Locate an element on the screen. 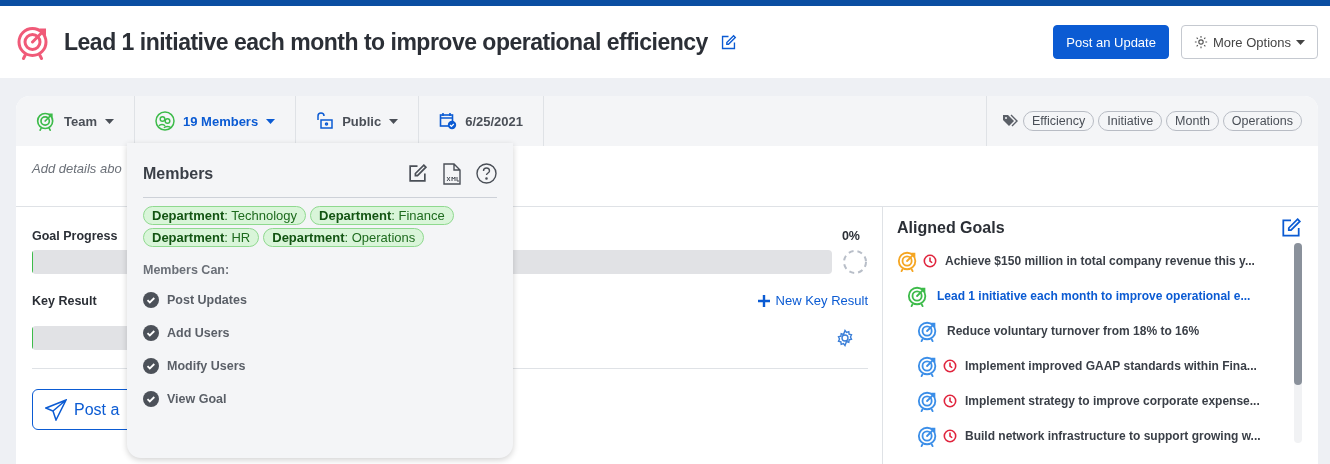  tag-chip: Initiative is located at coordinates (1130, 121).